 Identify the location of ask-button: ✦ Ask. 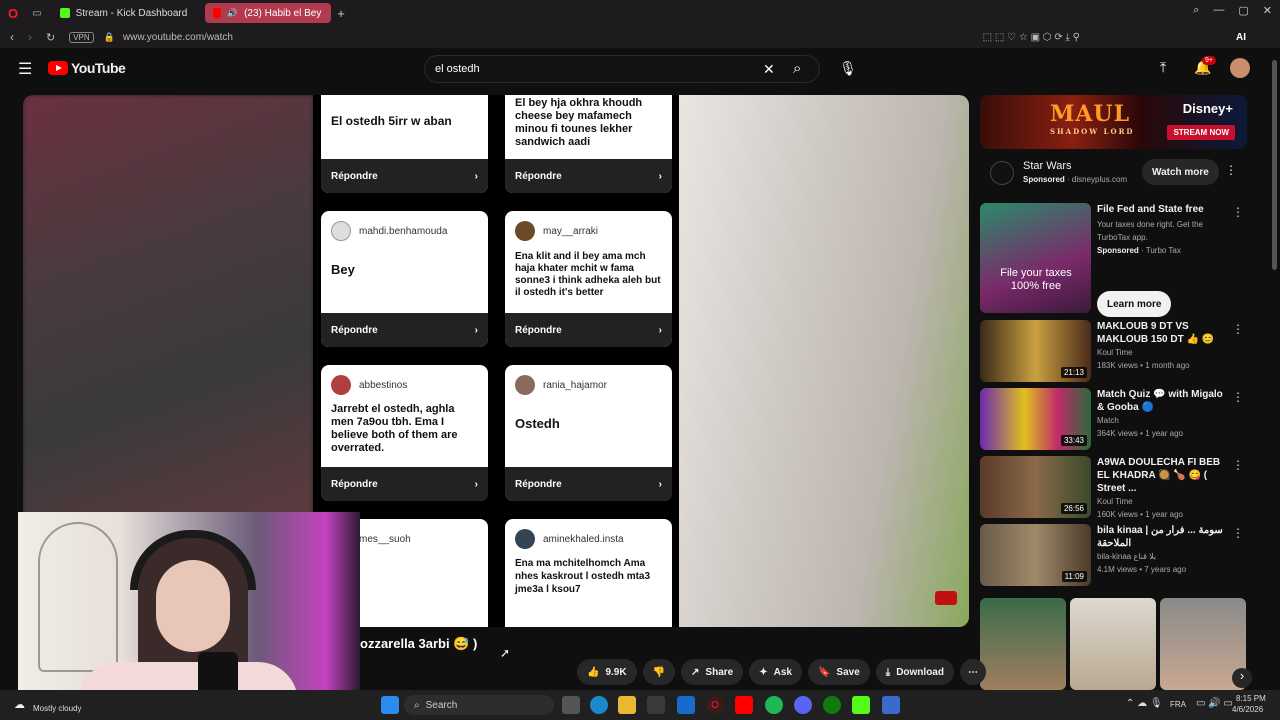
(775, 672).